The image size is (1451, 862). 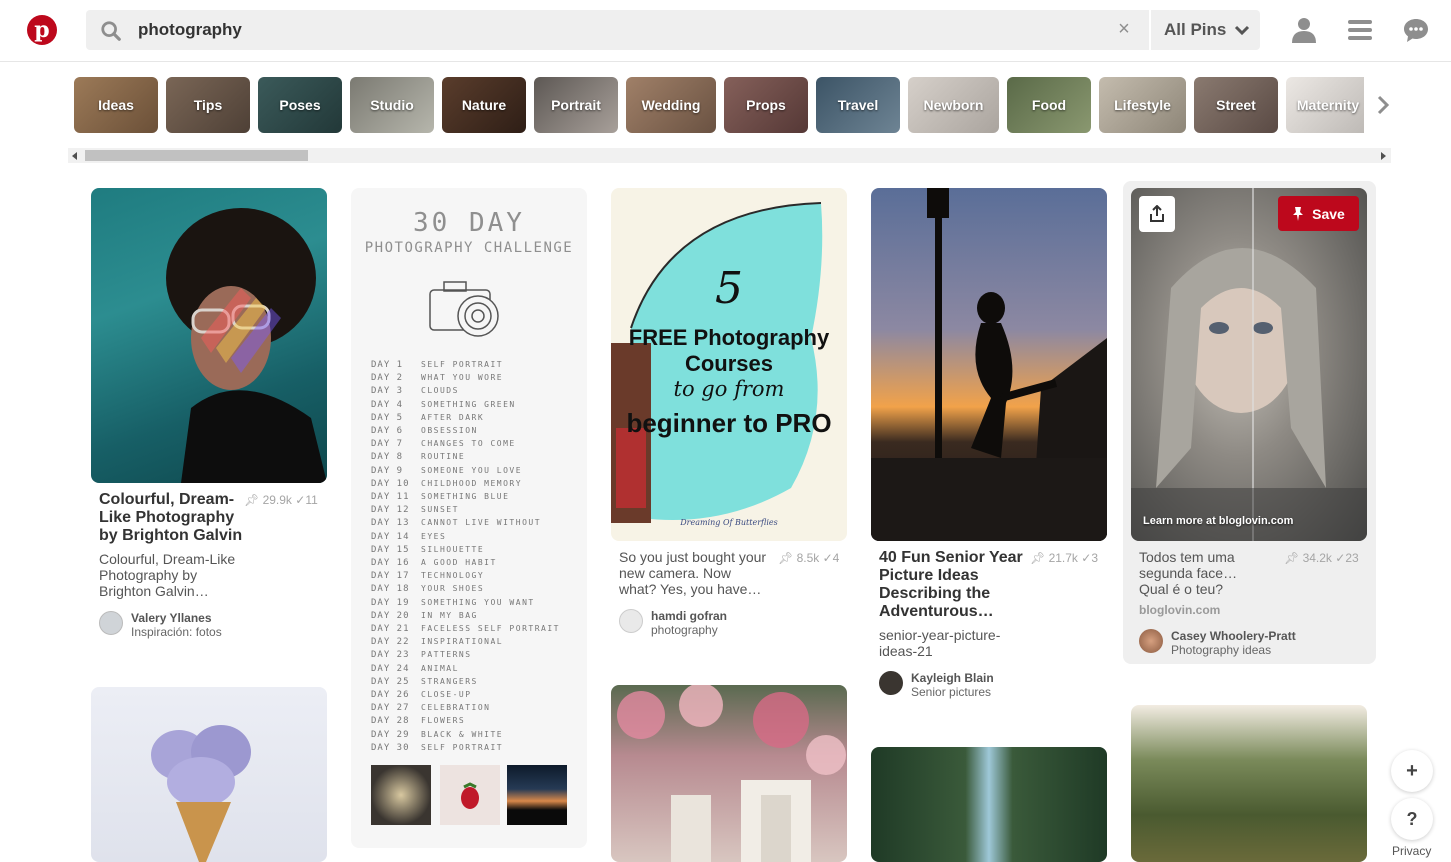 What do you see at coordinates (437, 735) in the screenshot?
I see `challenge-day-row: DAY 29 BLACK & WHITE` at bounding box center [437, 735].